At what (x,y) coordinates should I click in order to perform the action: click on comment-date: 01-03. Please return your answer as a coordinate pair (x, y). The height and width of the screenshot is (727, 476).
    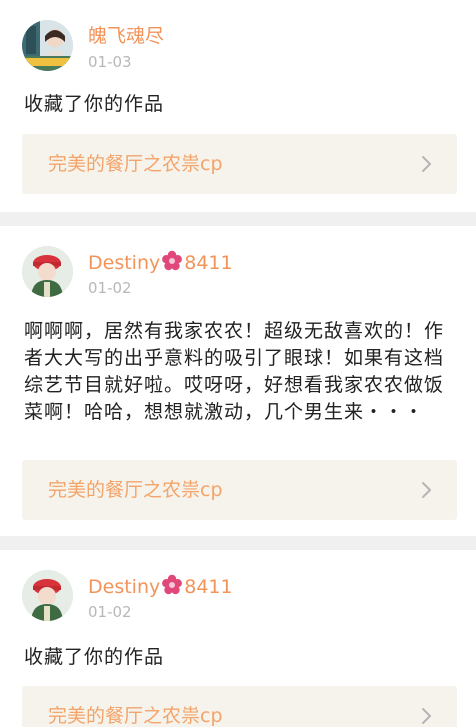
    Looking at the image, I should click on (110, 62).